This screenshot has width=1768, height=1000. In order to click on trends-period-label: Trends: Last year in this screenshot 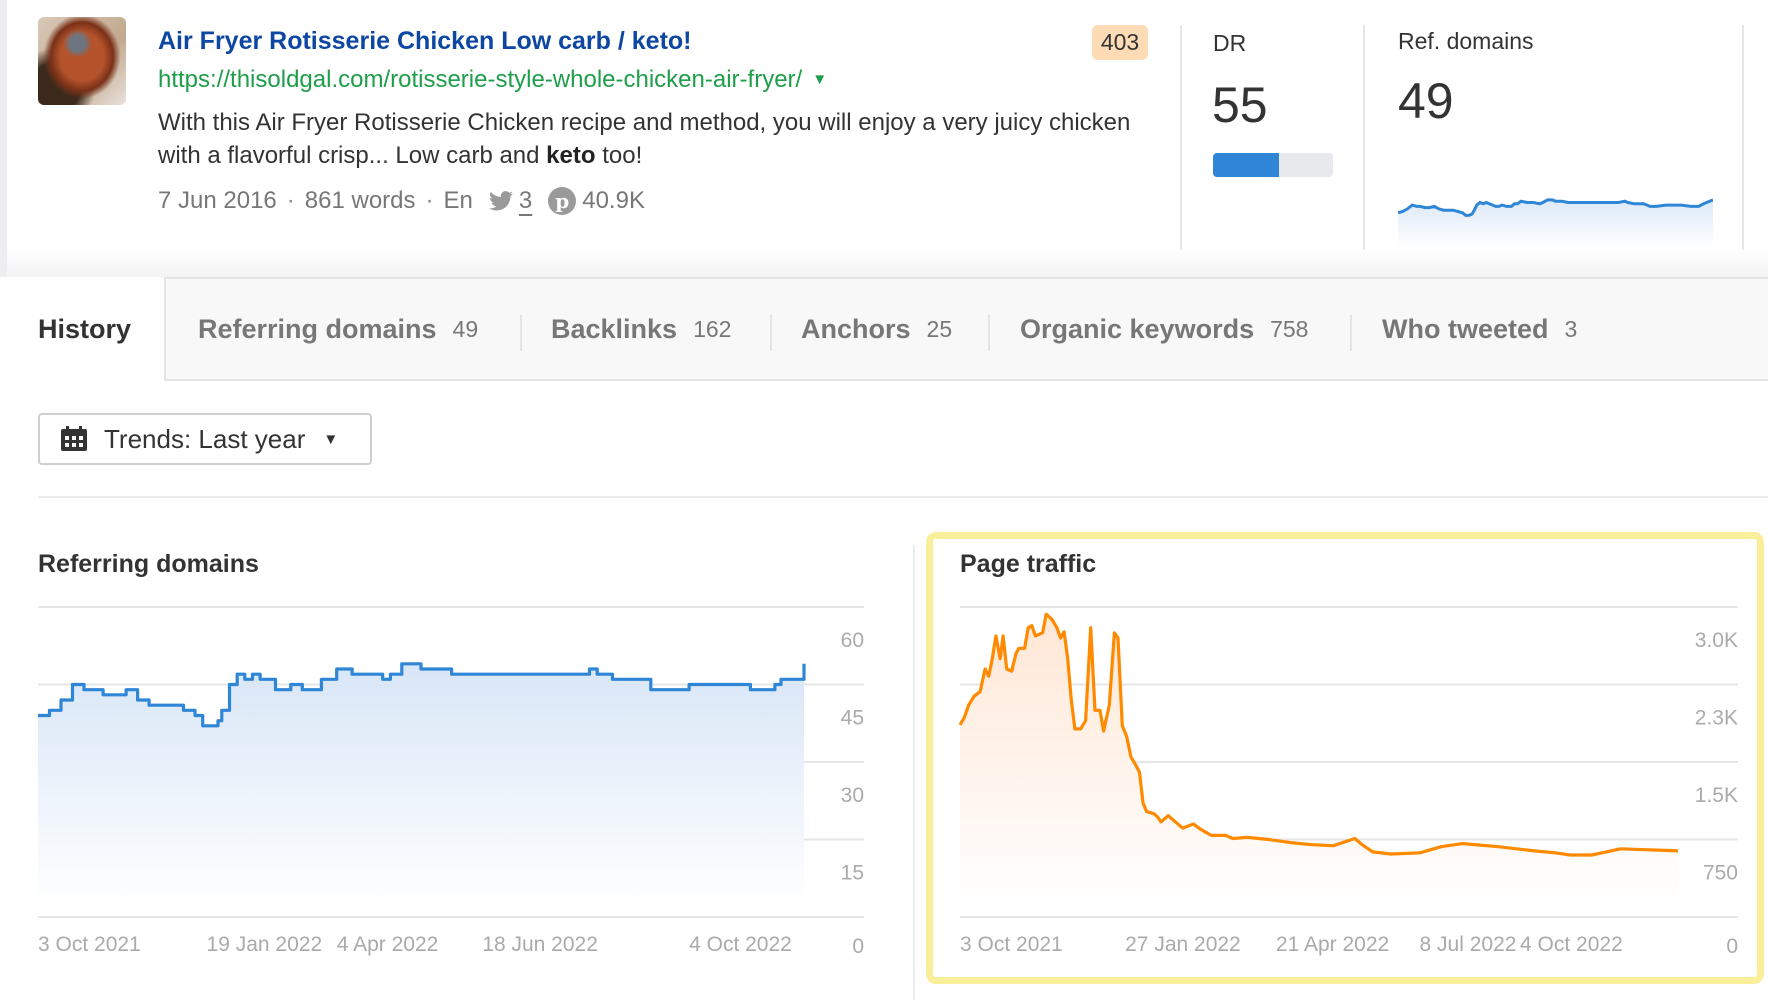, I will do `click(205, 438)`.